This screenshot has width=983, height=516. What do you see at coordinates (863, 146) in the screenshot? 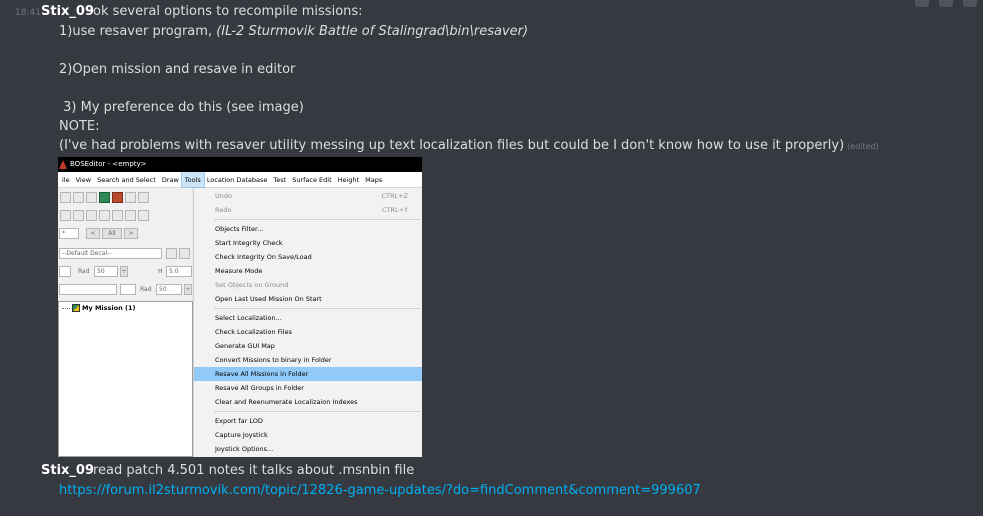
I see `edited-marker: (edited)` at bounding box center [863, 146].